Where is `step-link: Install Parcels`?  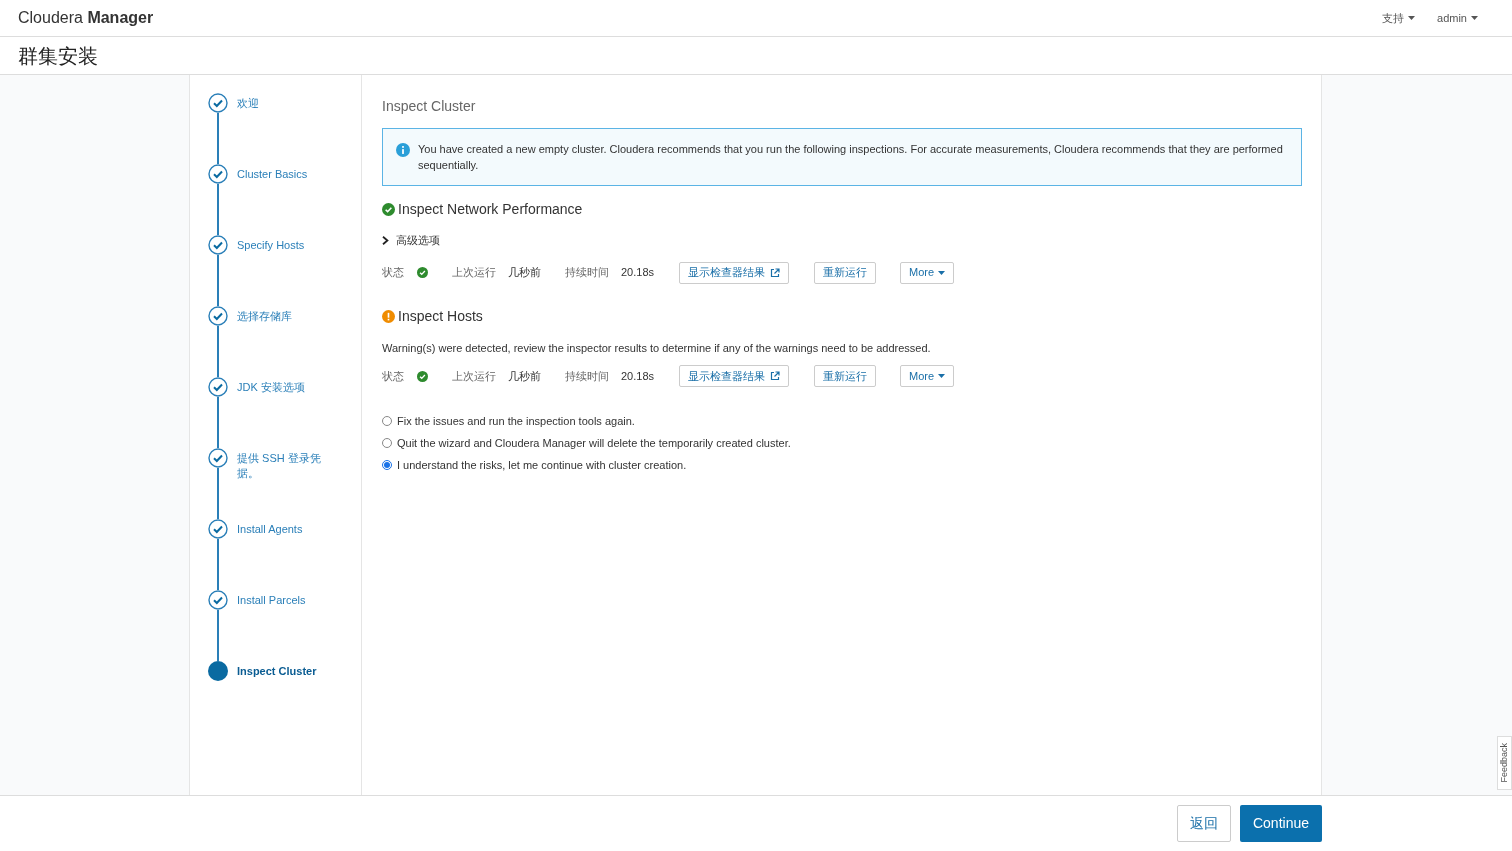 step-link: Install Parcels is located at coordinates (282, 600).